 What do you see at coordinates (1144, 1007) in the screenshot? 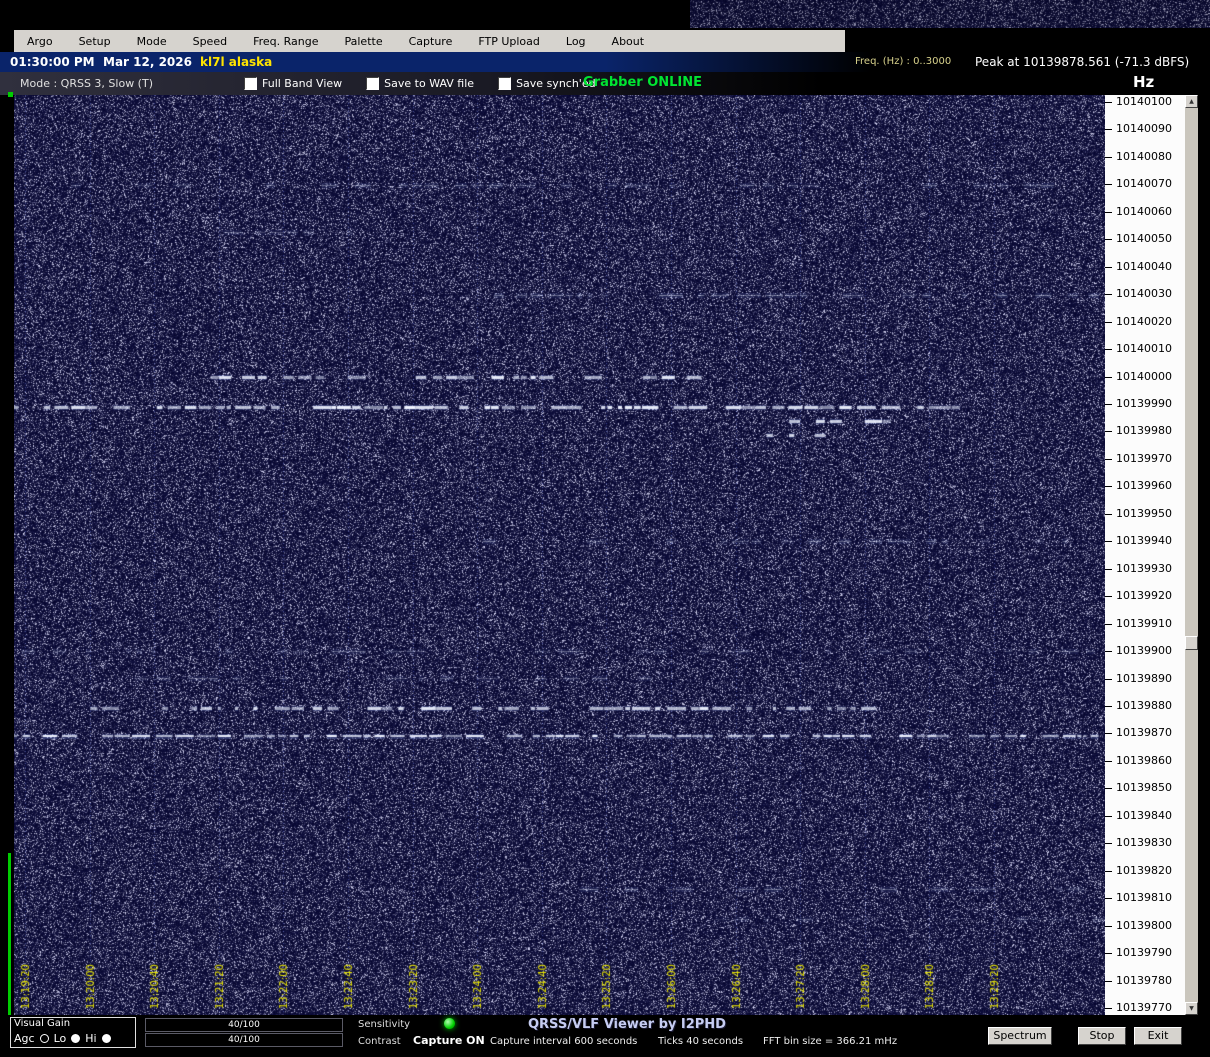
I see `freq-label: 10139770` at bounding box center [1144, 1007].